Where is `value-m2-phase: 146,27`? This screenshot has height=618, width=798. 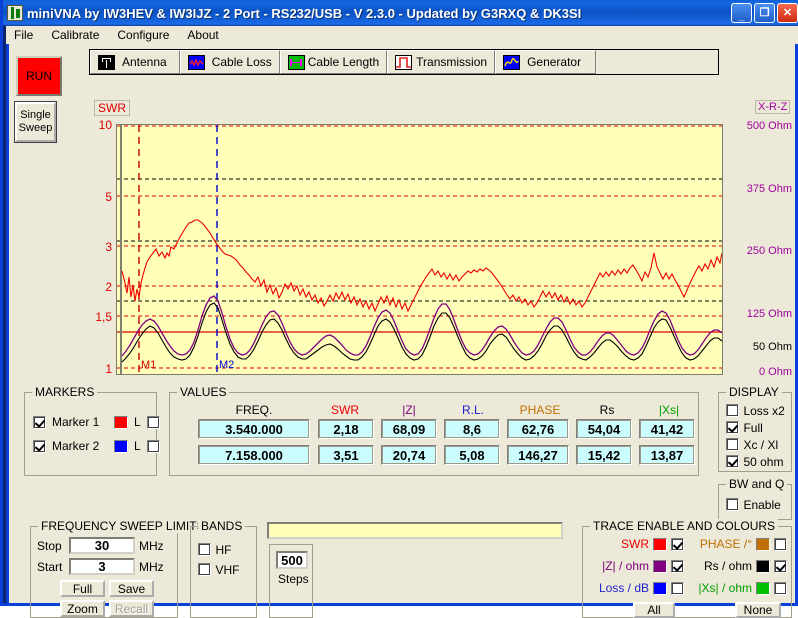 value-m2-phase: 146,27 is located at coordinates (538, 455).